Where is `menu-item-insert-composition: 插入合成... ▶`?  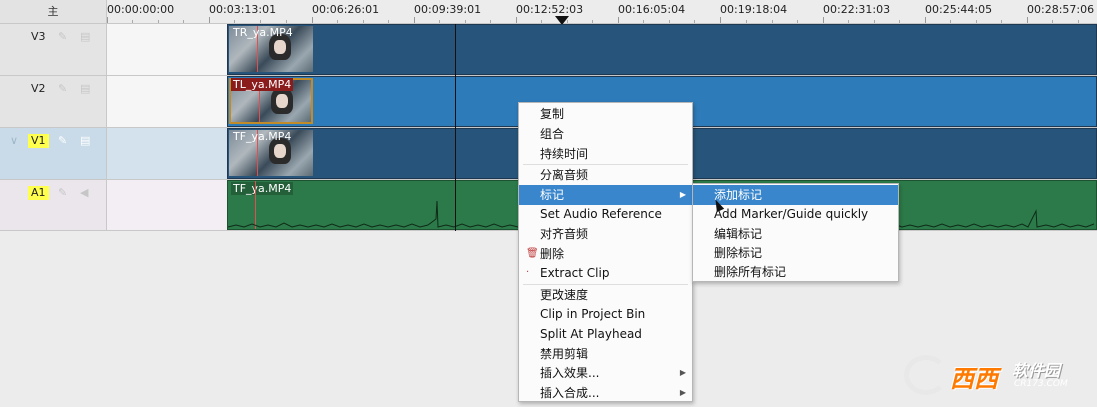 menu-item-insert-composition: 插入合成... ▶ is located at coordinates (605, 393).